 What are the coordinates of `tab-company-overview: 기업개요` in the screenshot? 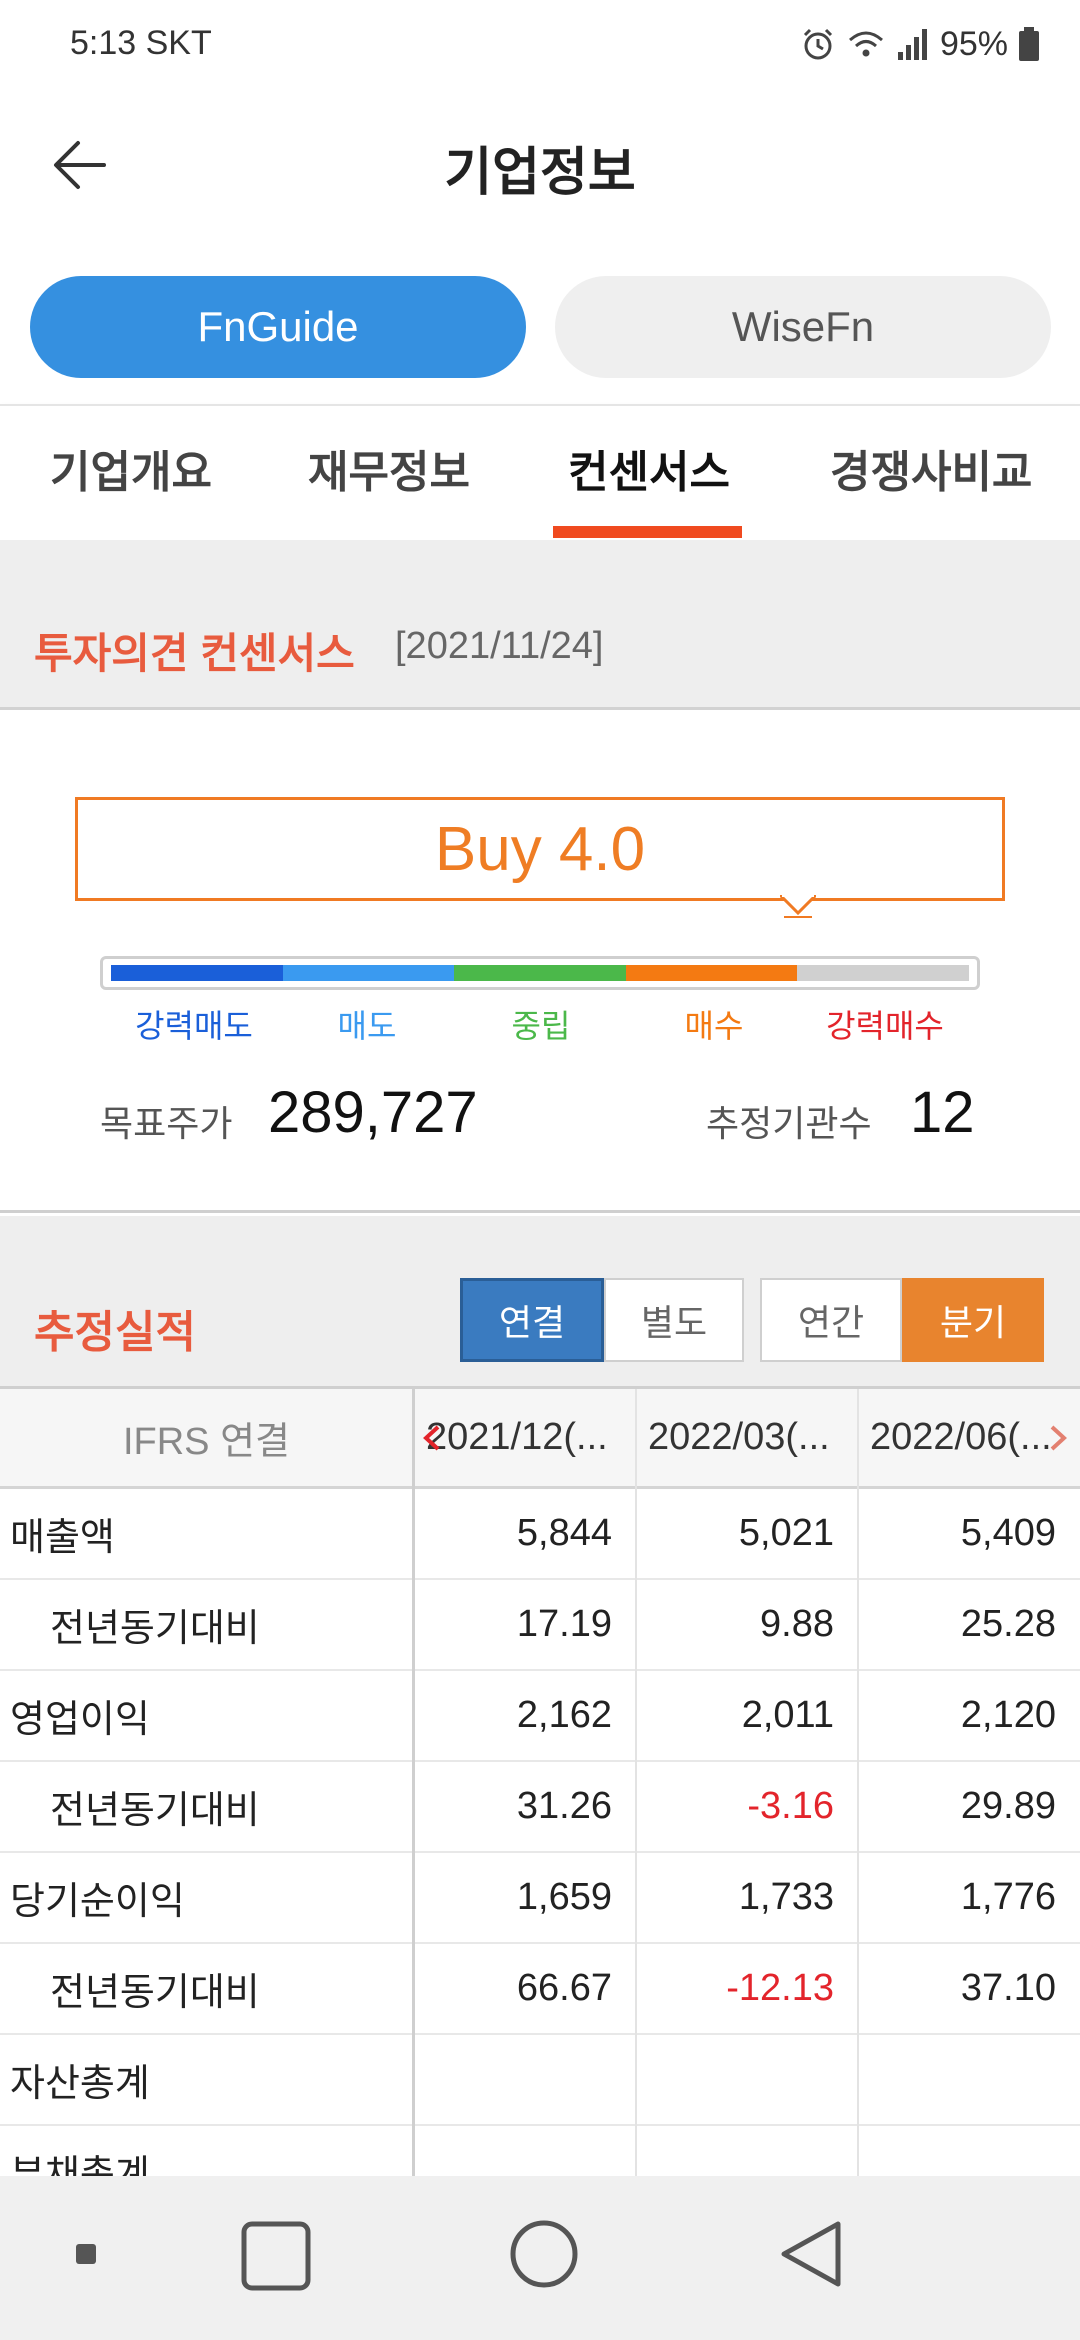 It's located at (131, 468).